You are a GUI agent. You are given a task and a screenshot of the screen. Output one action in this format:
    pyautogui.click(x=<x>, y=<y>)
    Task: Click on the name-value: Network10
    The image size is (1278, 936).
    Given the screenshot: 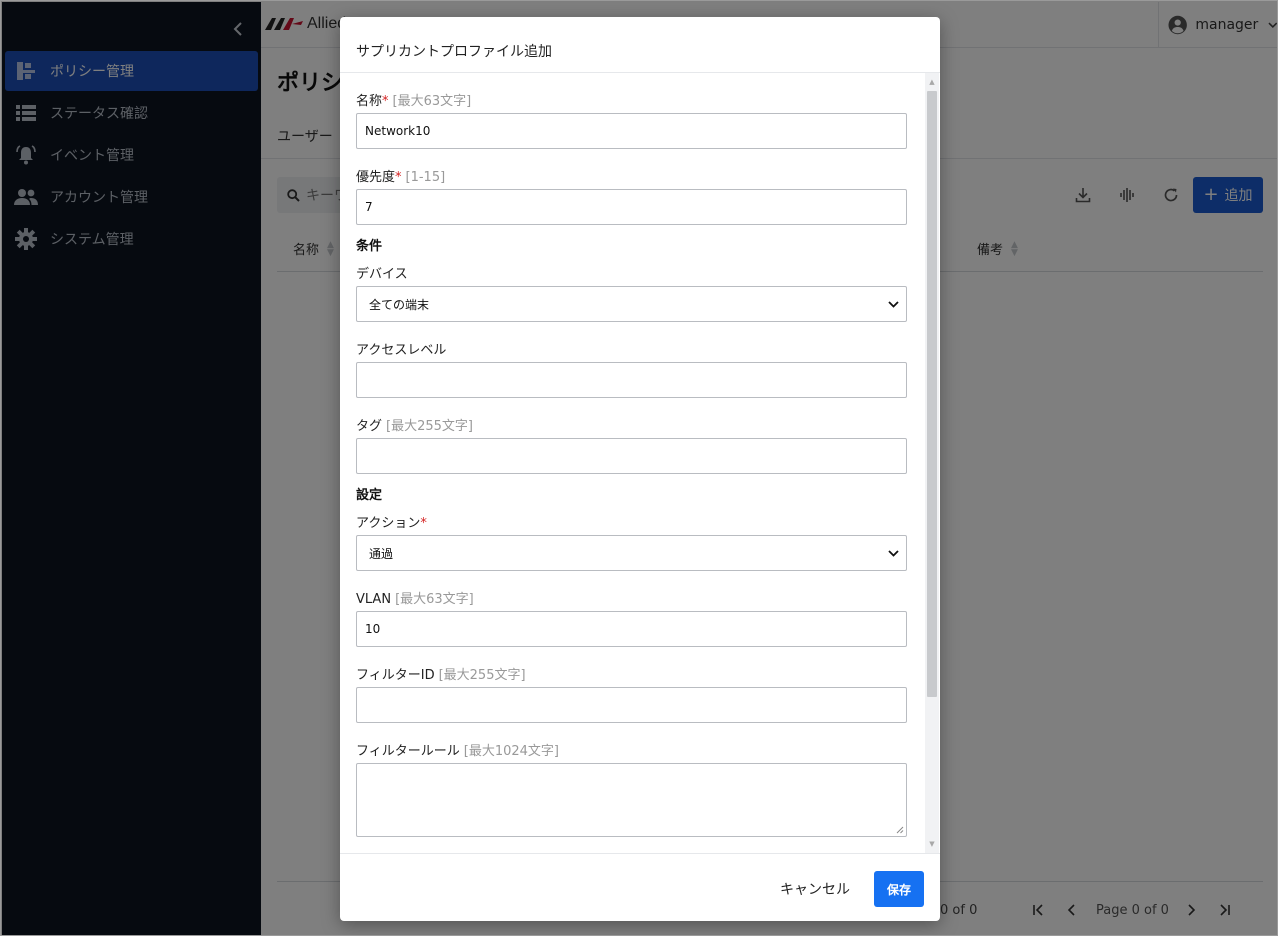 What is the action you would take?
    pyautogui.click(x=398, y=131)
    